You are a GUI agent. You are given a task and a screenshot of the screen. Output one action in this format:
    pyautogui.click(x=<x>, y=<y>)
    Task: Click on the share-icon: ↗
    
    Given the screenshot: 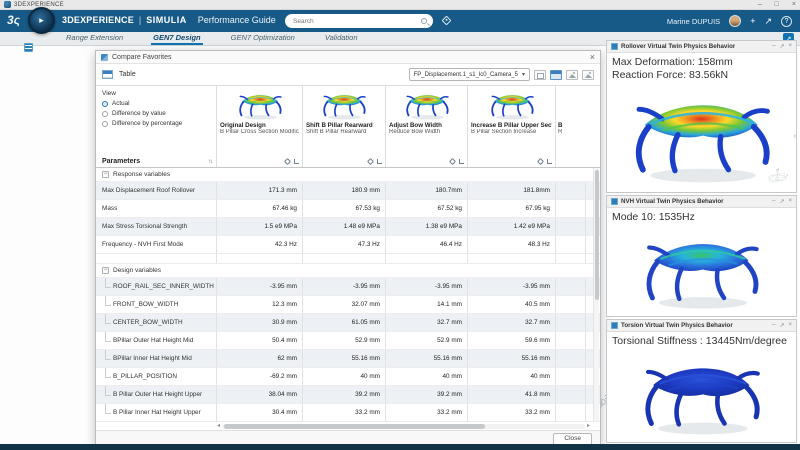 What is the action you would take?
    pyautogui.click(x=768, y=21)
    